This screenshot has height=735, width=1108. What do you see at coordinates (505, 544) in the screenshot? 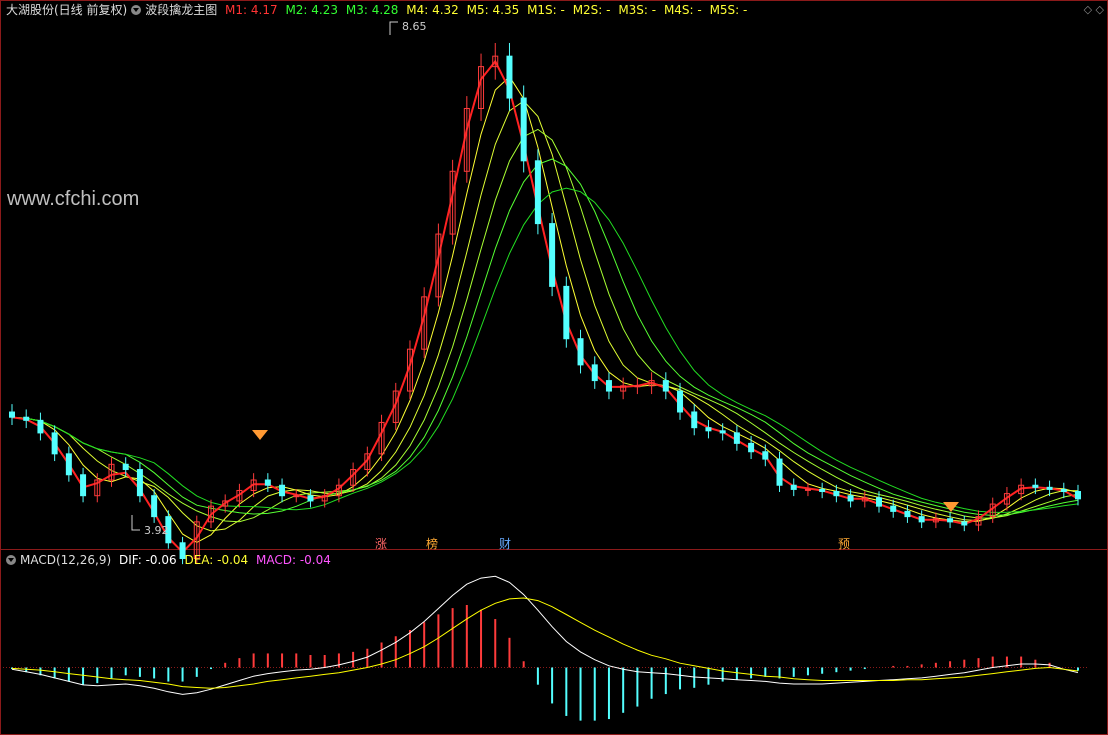
I see `event-tag: 财` at bounding box center [505, 544].